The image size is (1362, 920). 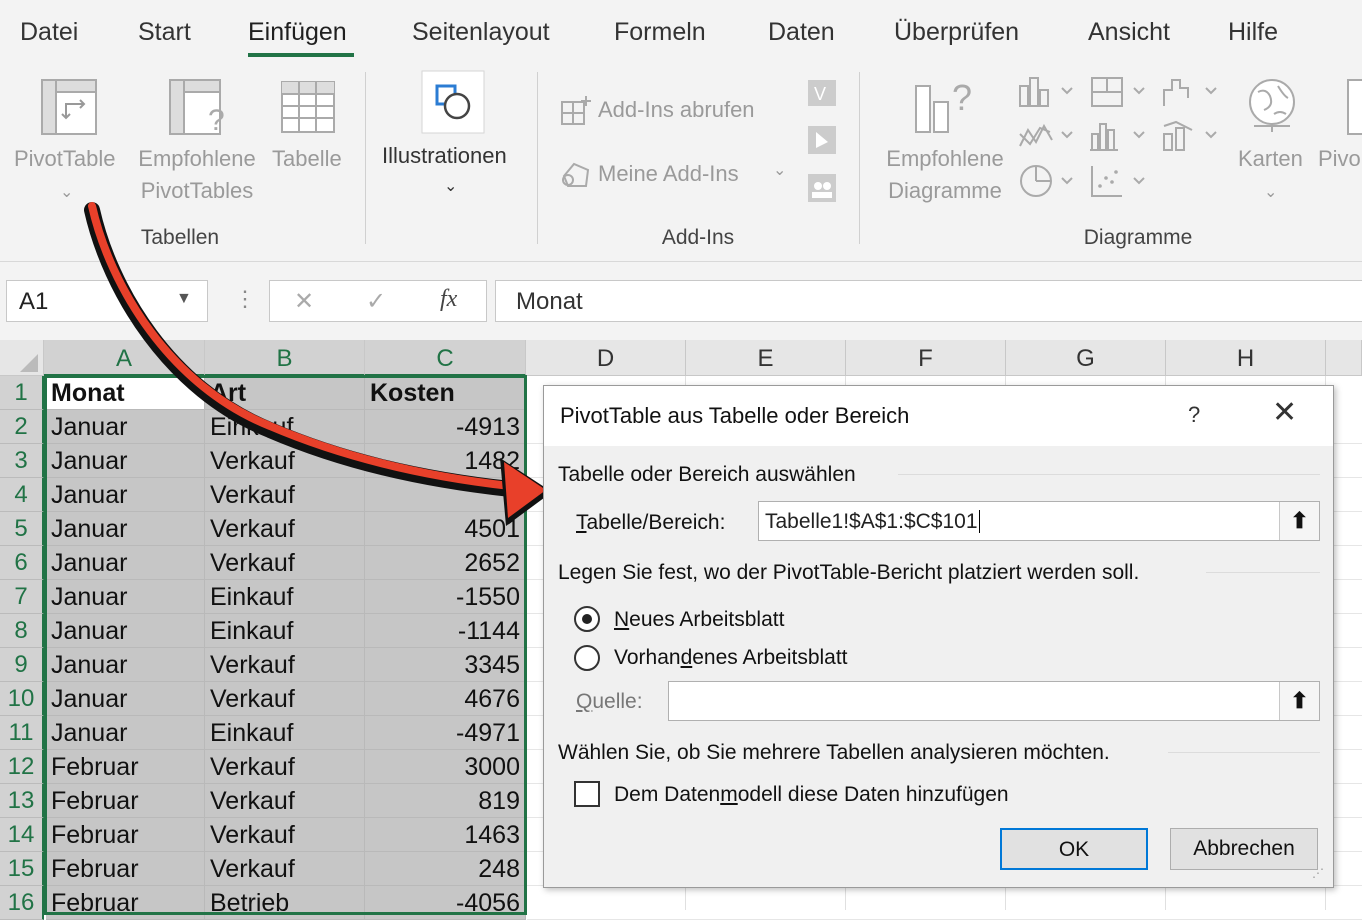 What do you see at coordinates (822, 188) in the screenshot?
I see `people-graph-icon` at bounding box center [822, 188].